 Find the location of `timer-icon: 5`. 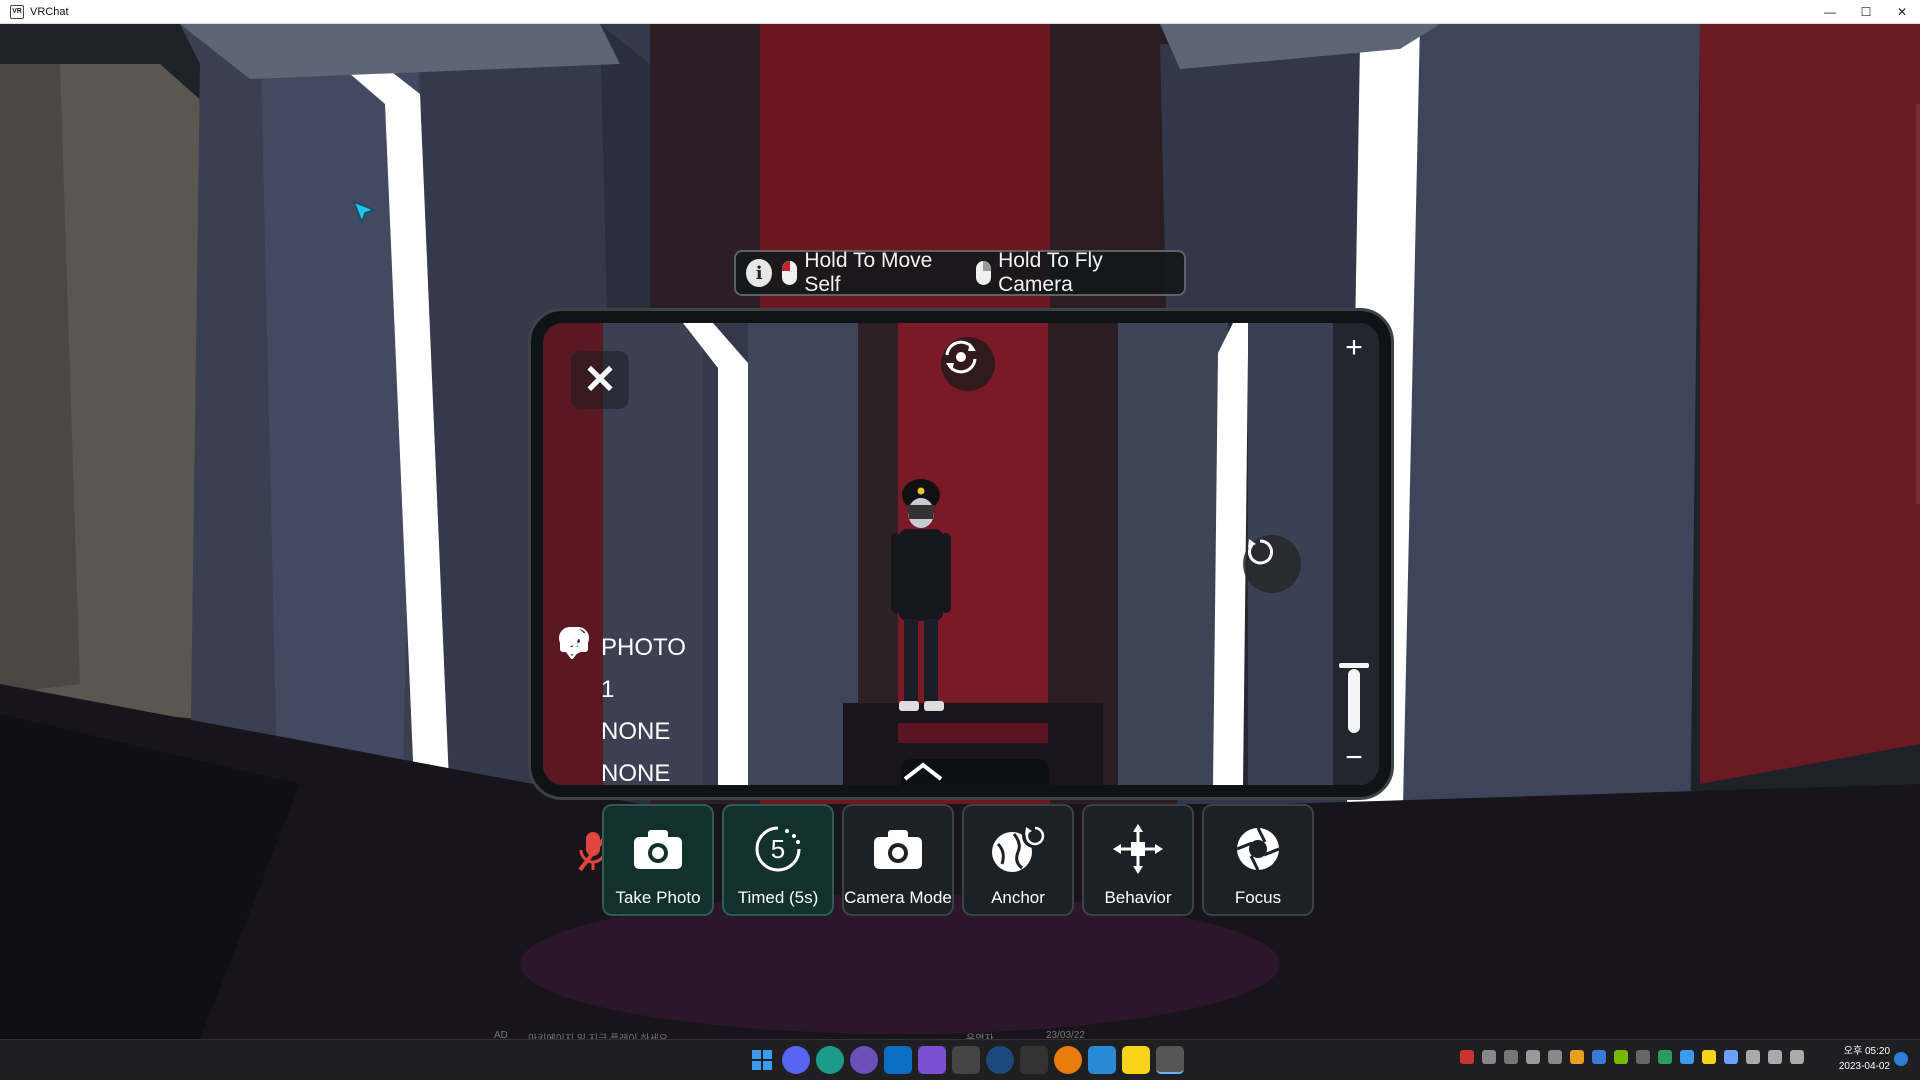

timer-icon: 5 is located at coordinates (778, 849).